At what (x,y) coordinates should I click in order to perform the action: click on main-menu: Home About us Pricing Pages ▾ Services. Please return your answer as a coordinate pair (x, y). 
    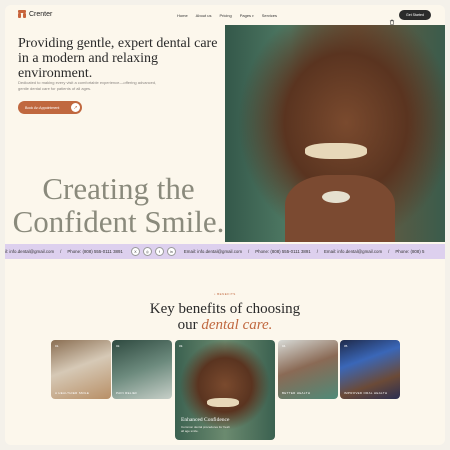
    Looking at the image, I should click on (227, 15).